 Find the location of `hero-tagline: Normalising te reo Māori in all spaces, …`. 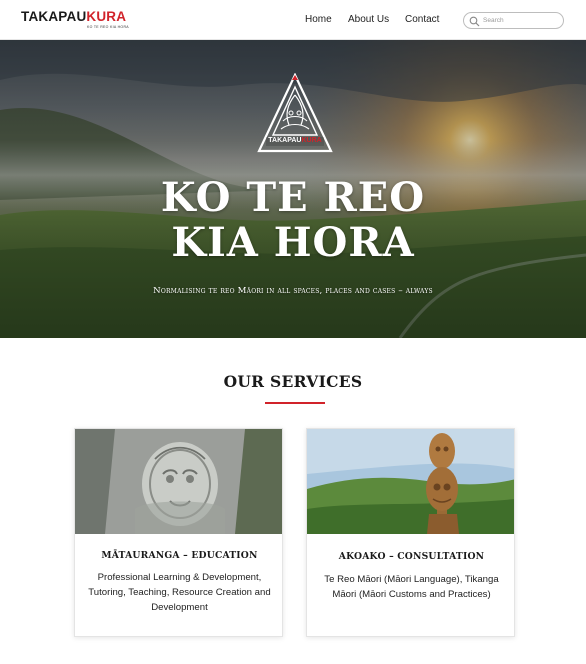

hero-tagline: Normalising te reo Māori in all spaces, … is located at coordinates (293, 291).